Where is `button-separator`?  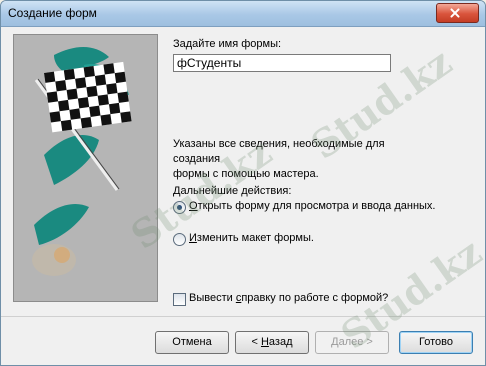 button-separator is located at coordinates (243, 316).